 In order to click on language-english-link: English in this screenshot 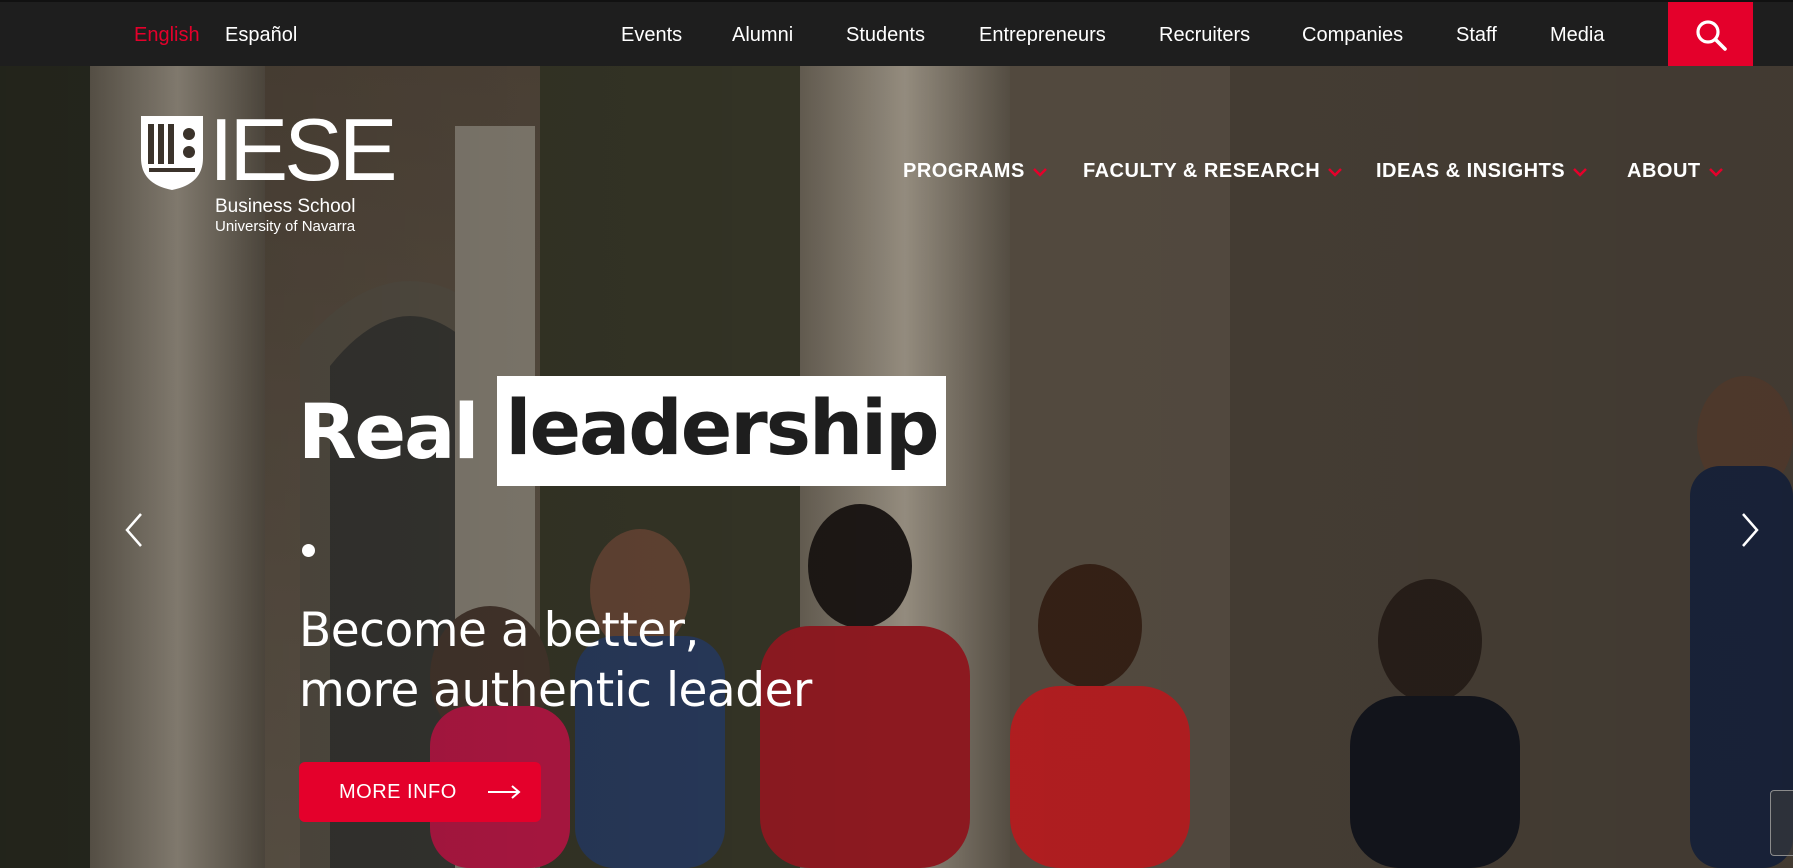, I will do `click(167, 35)`.